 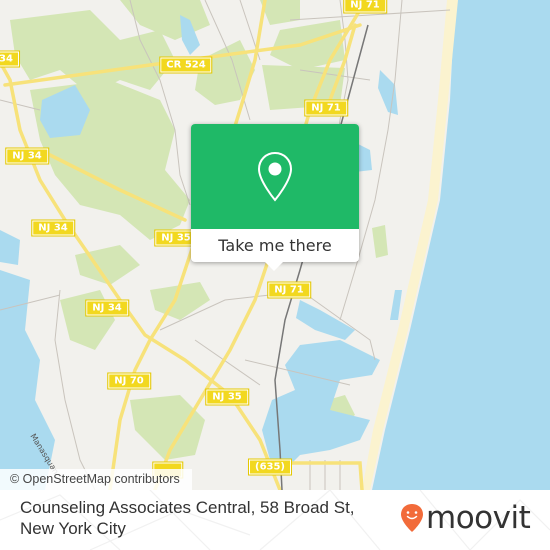 What do you see at coordinates (270, 467) in the screenshot?
I see `road-label-cr635: (635)` at bounding box center [270, 467].